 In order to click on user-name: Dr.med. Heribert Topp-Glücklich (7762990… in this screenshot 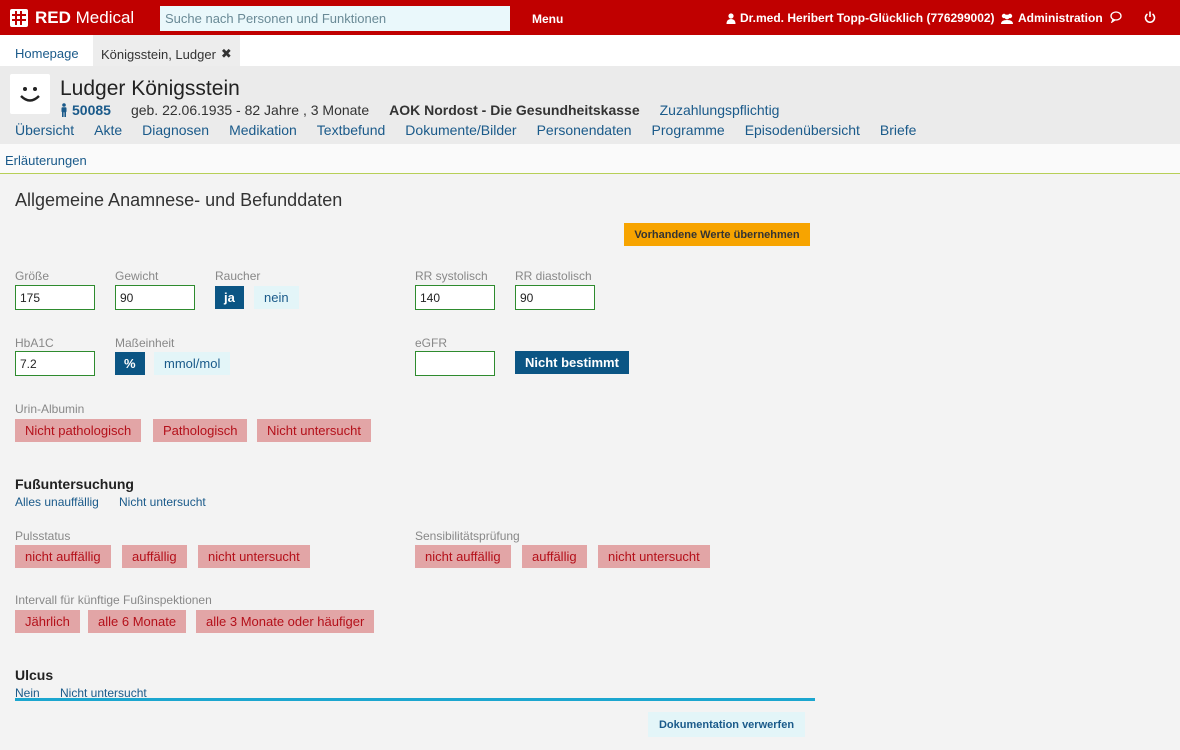, I will do `click(867, 18)`.